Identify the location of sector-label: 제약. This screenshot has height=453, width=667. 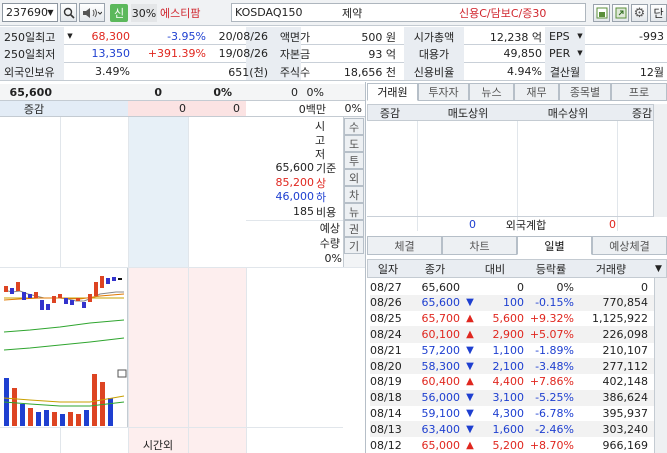
(352, 13).